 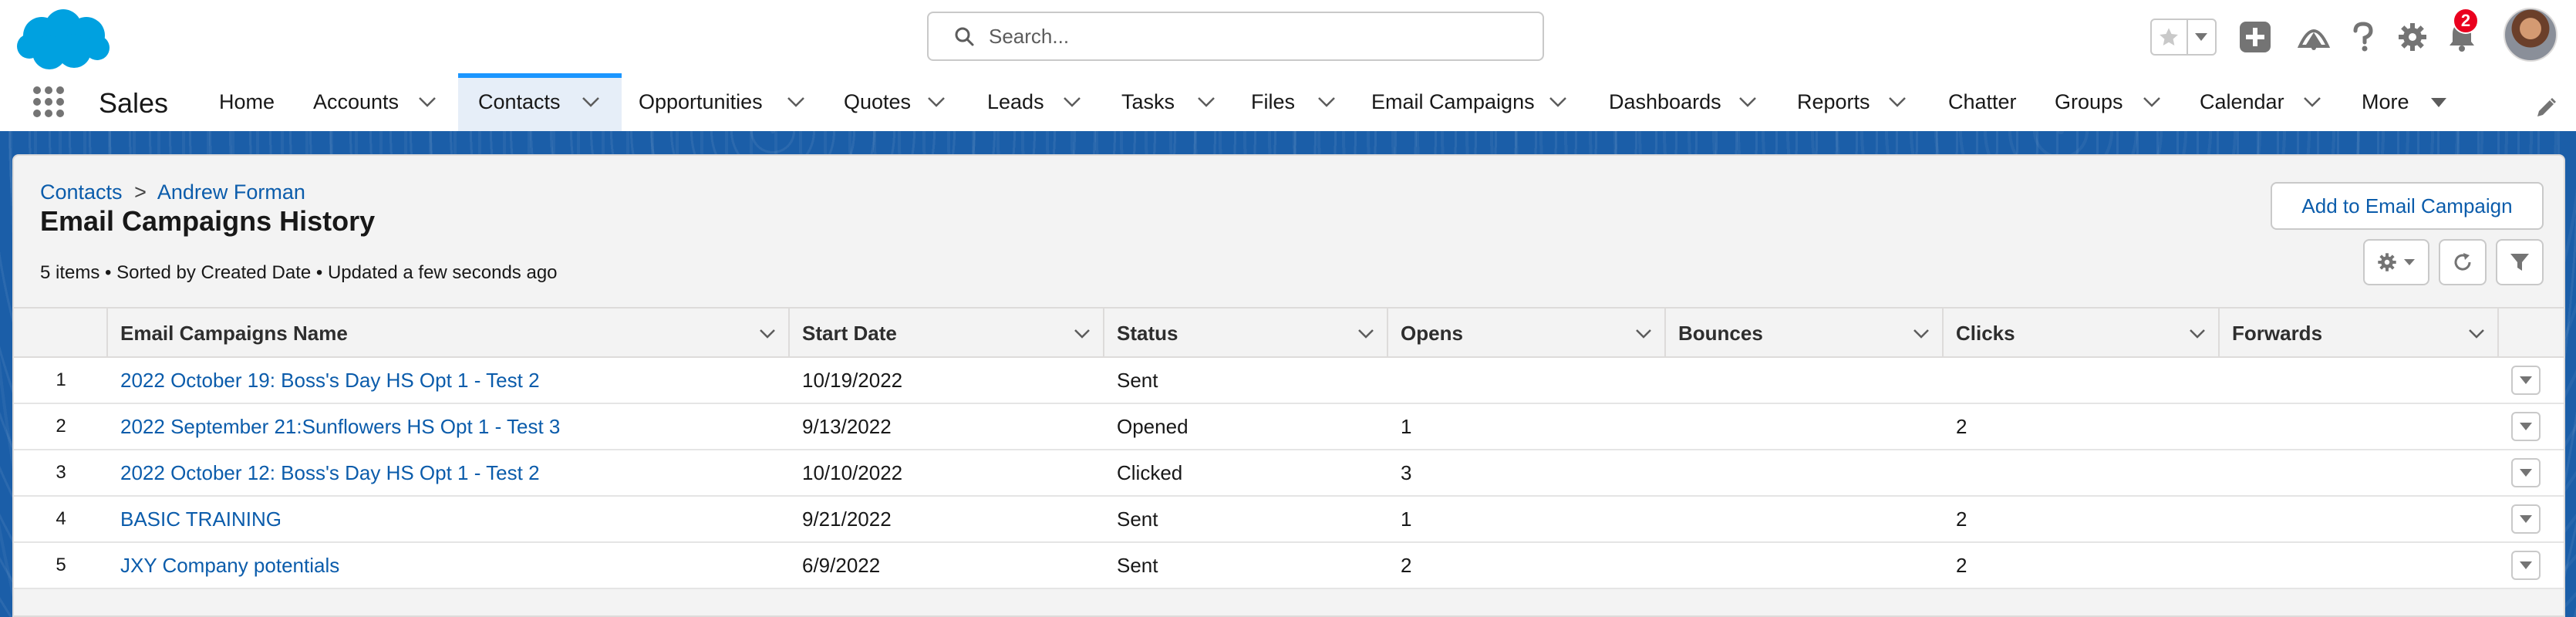 I want to click on breadcrumb-record-link: Andrew Forman, so click(x=231, y=192).